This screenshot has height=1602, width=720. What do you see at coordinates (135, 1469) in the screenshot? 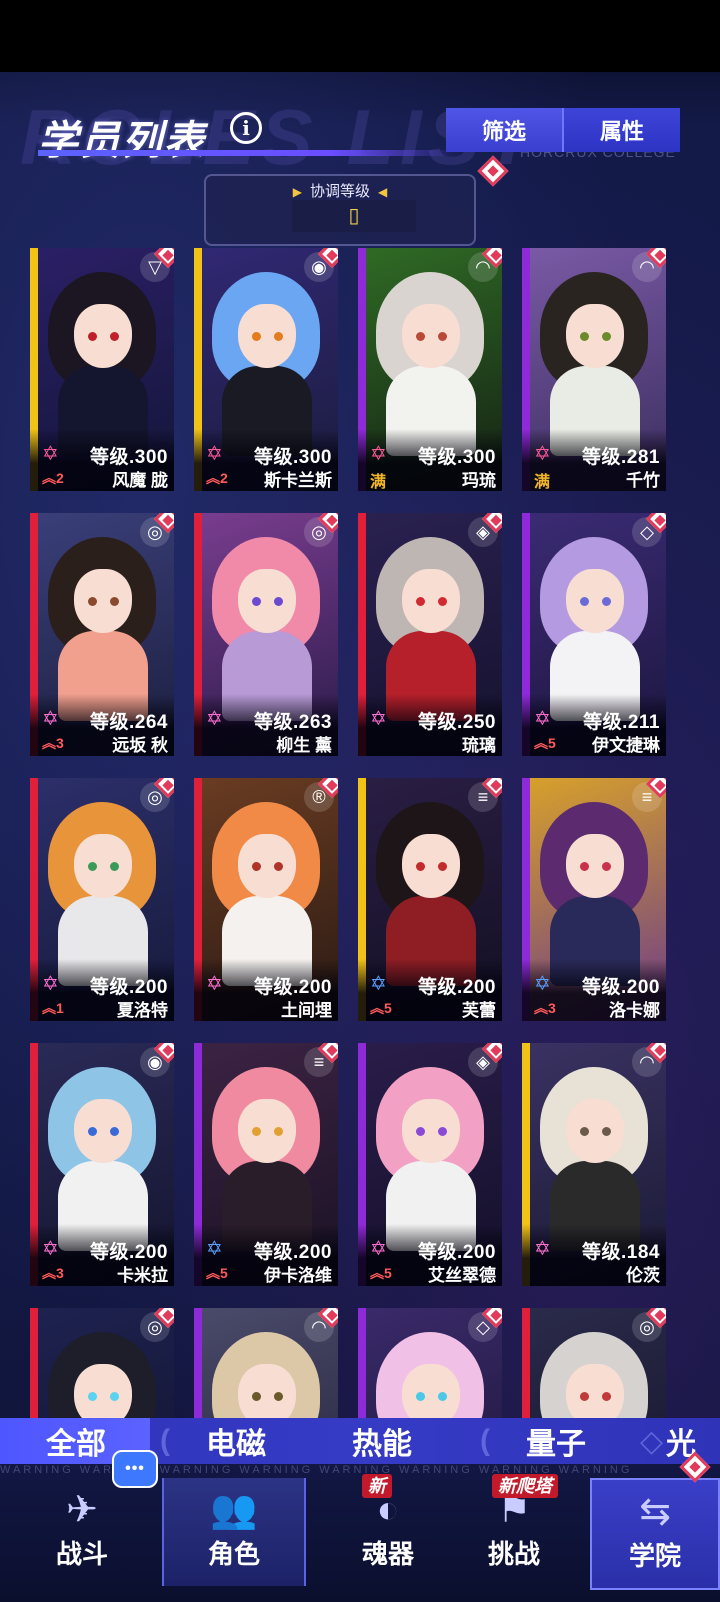
I see `chat-bubble-button: •••` at bounding box center [135, 1469].